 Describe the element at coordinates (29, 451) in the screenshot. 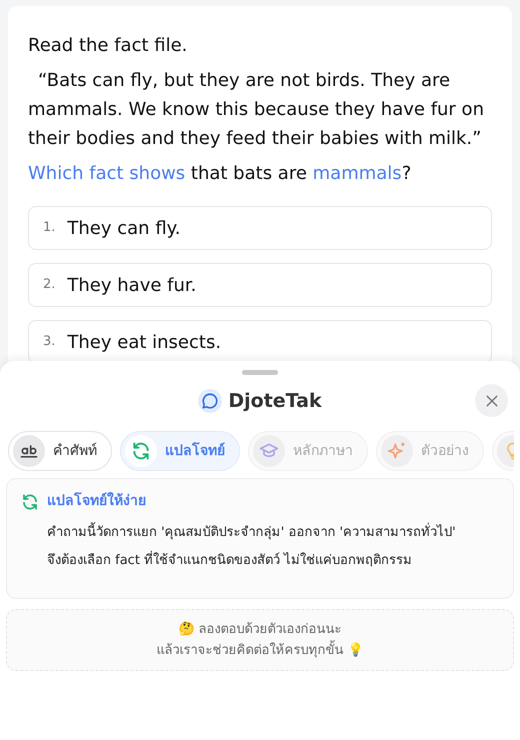

I see `ab-icon` at that location.